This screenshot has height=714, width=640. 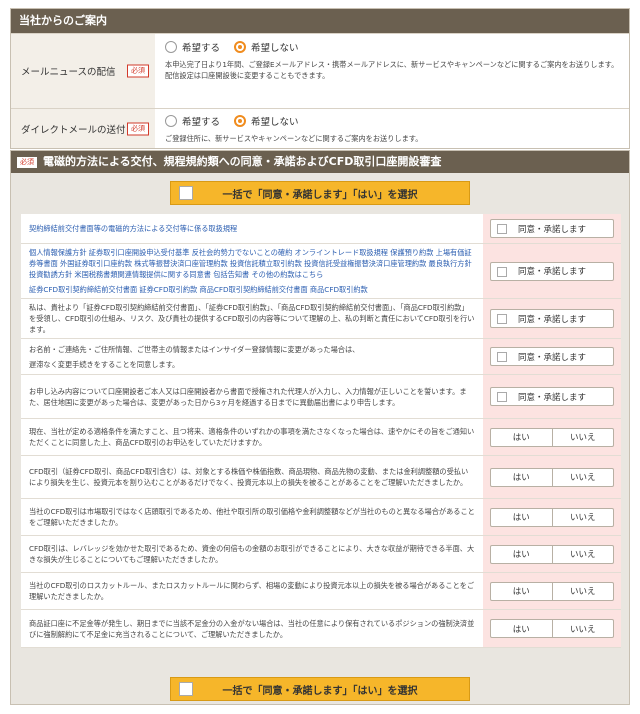 What do you see at coordinates (266, 47) in the screenshot?
I see `mail-news-option-no: 希望しない` at bounding box center [266, 47].